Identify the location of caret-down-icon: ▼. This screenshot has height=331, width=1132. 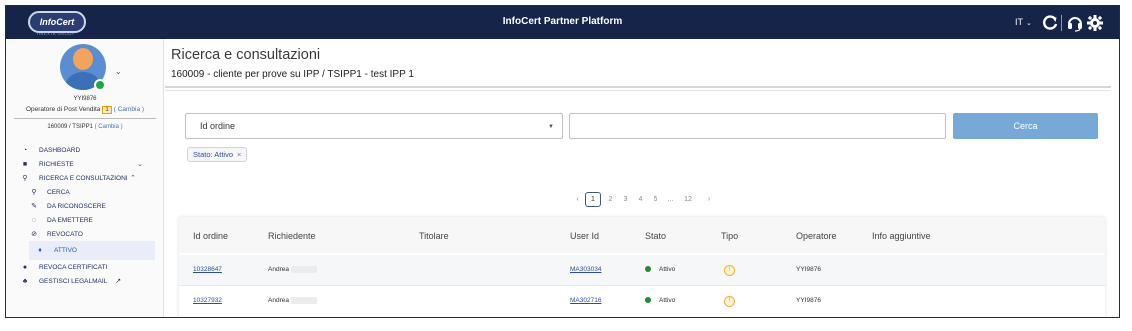
(551, 127).